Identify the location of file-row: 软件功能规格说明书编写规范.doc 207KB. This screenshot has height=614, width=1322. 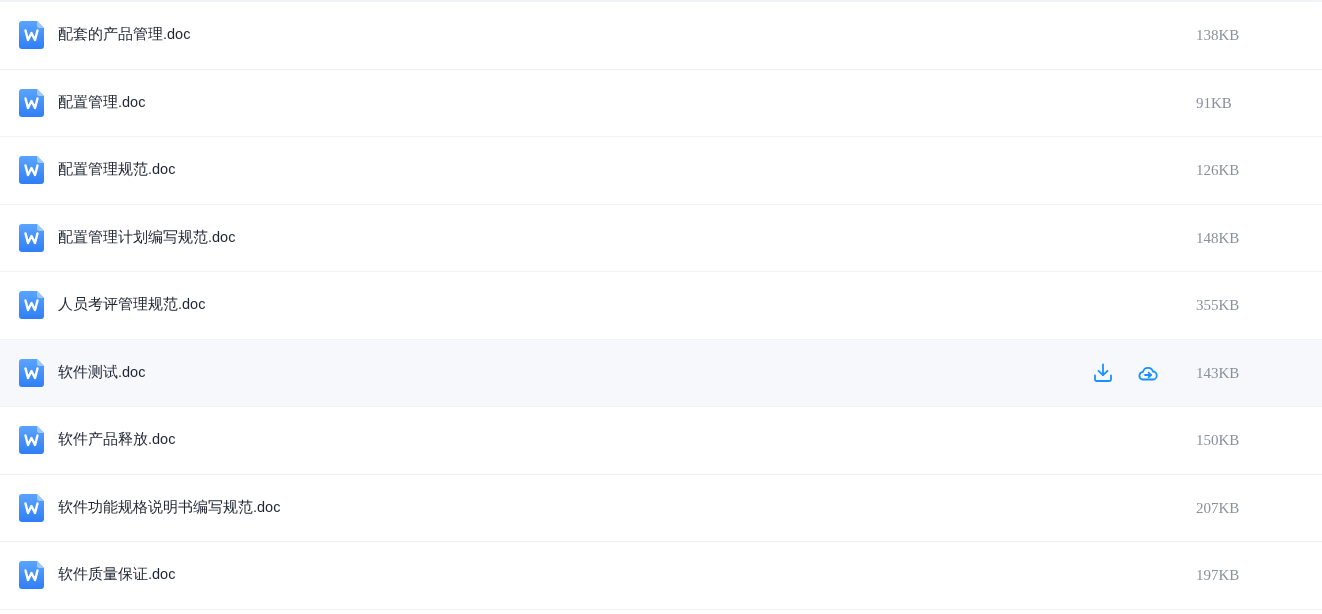
(661, 508).